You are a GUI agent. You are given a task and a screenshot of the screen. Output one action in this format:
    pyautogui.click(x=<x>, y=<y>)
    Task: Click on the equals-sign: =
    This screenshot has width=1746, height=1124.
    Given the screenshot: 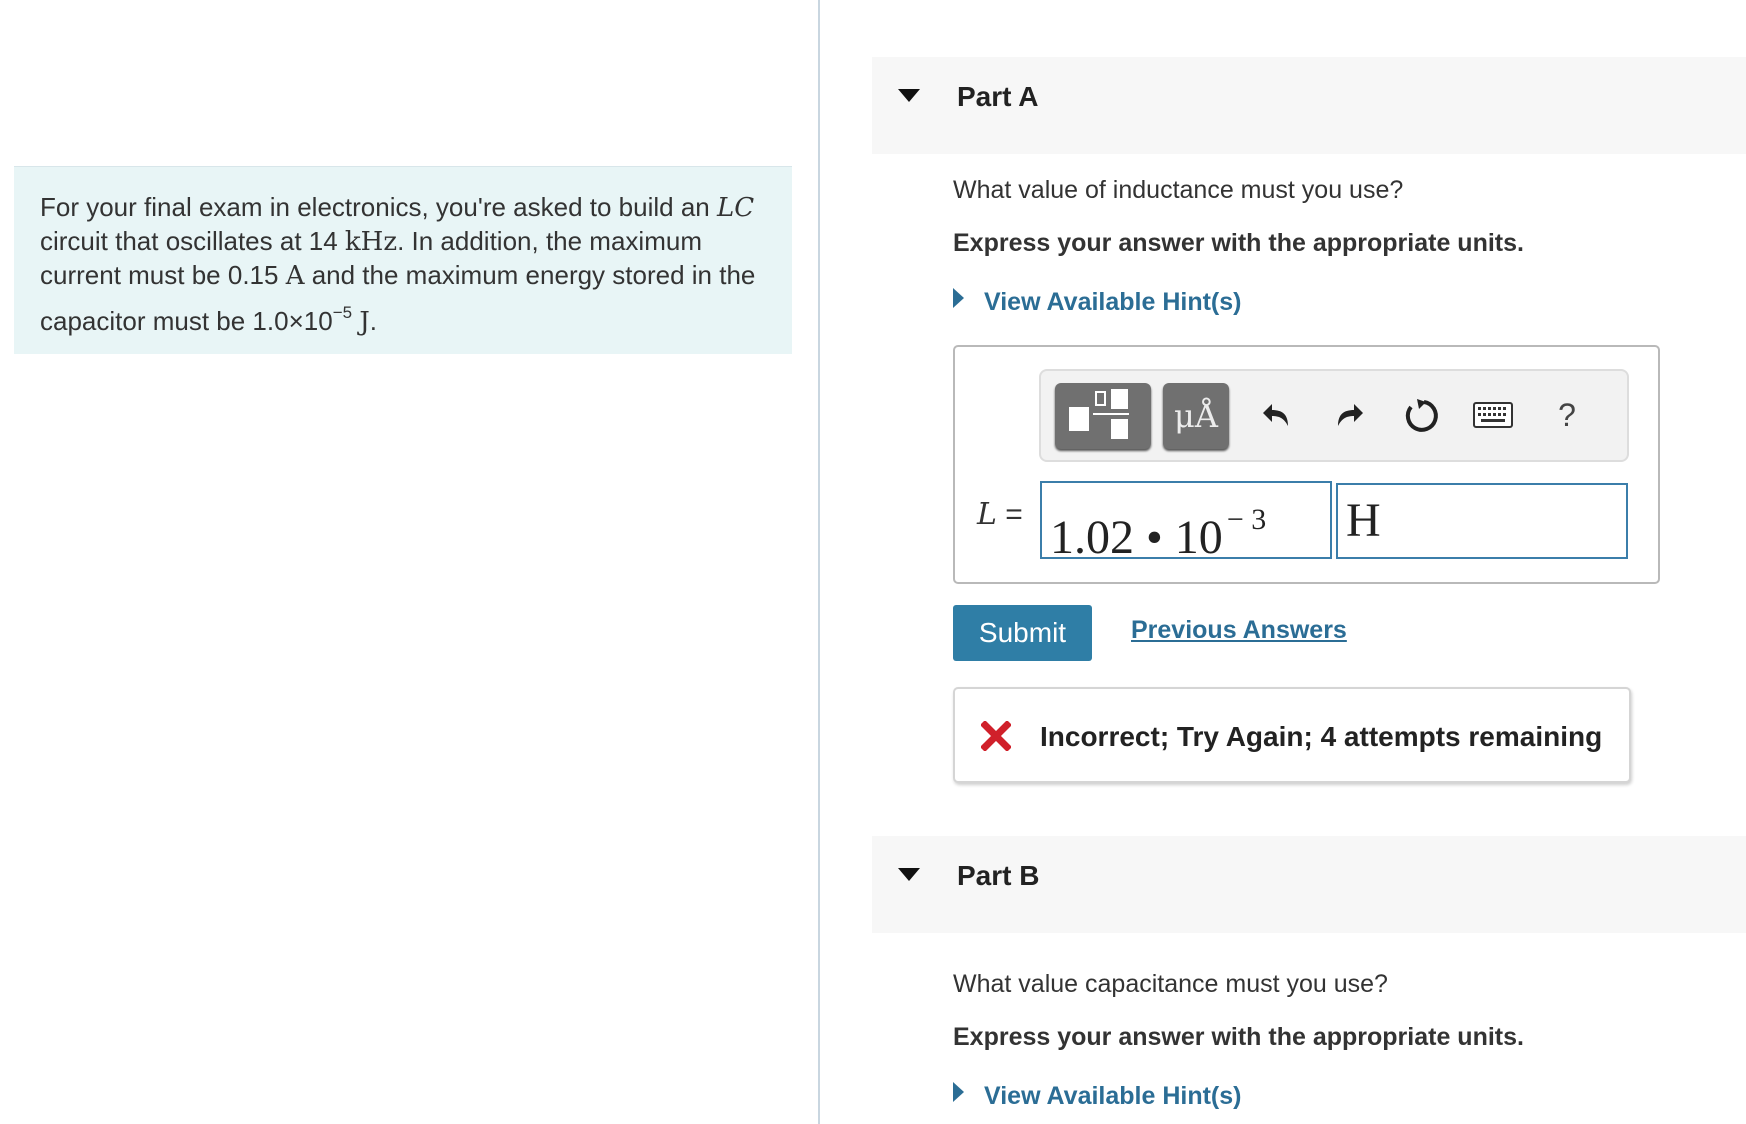 What is the action you would take?
    pyautogui.click(x=1014, y=514)
    